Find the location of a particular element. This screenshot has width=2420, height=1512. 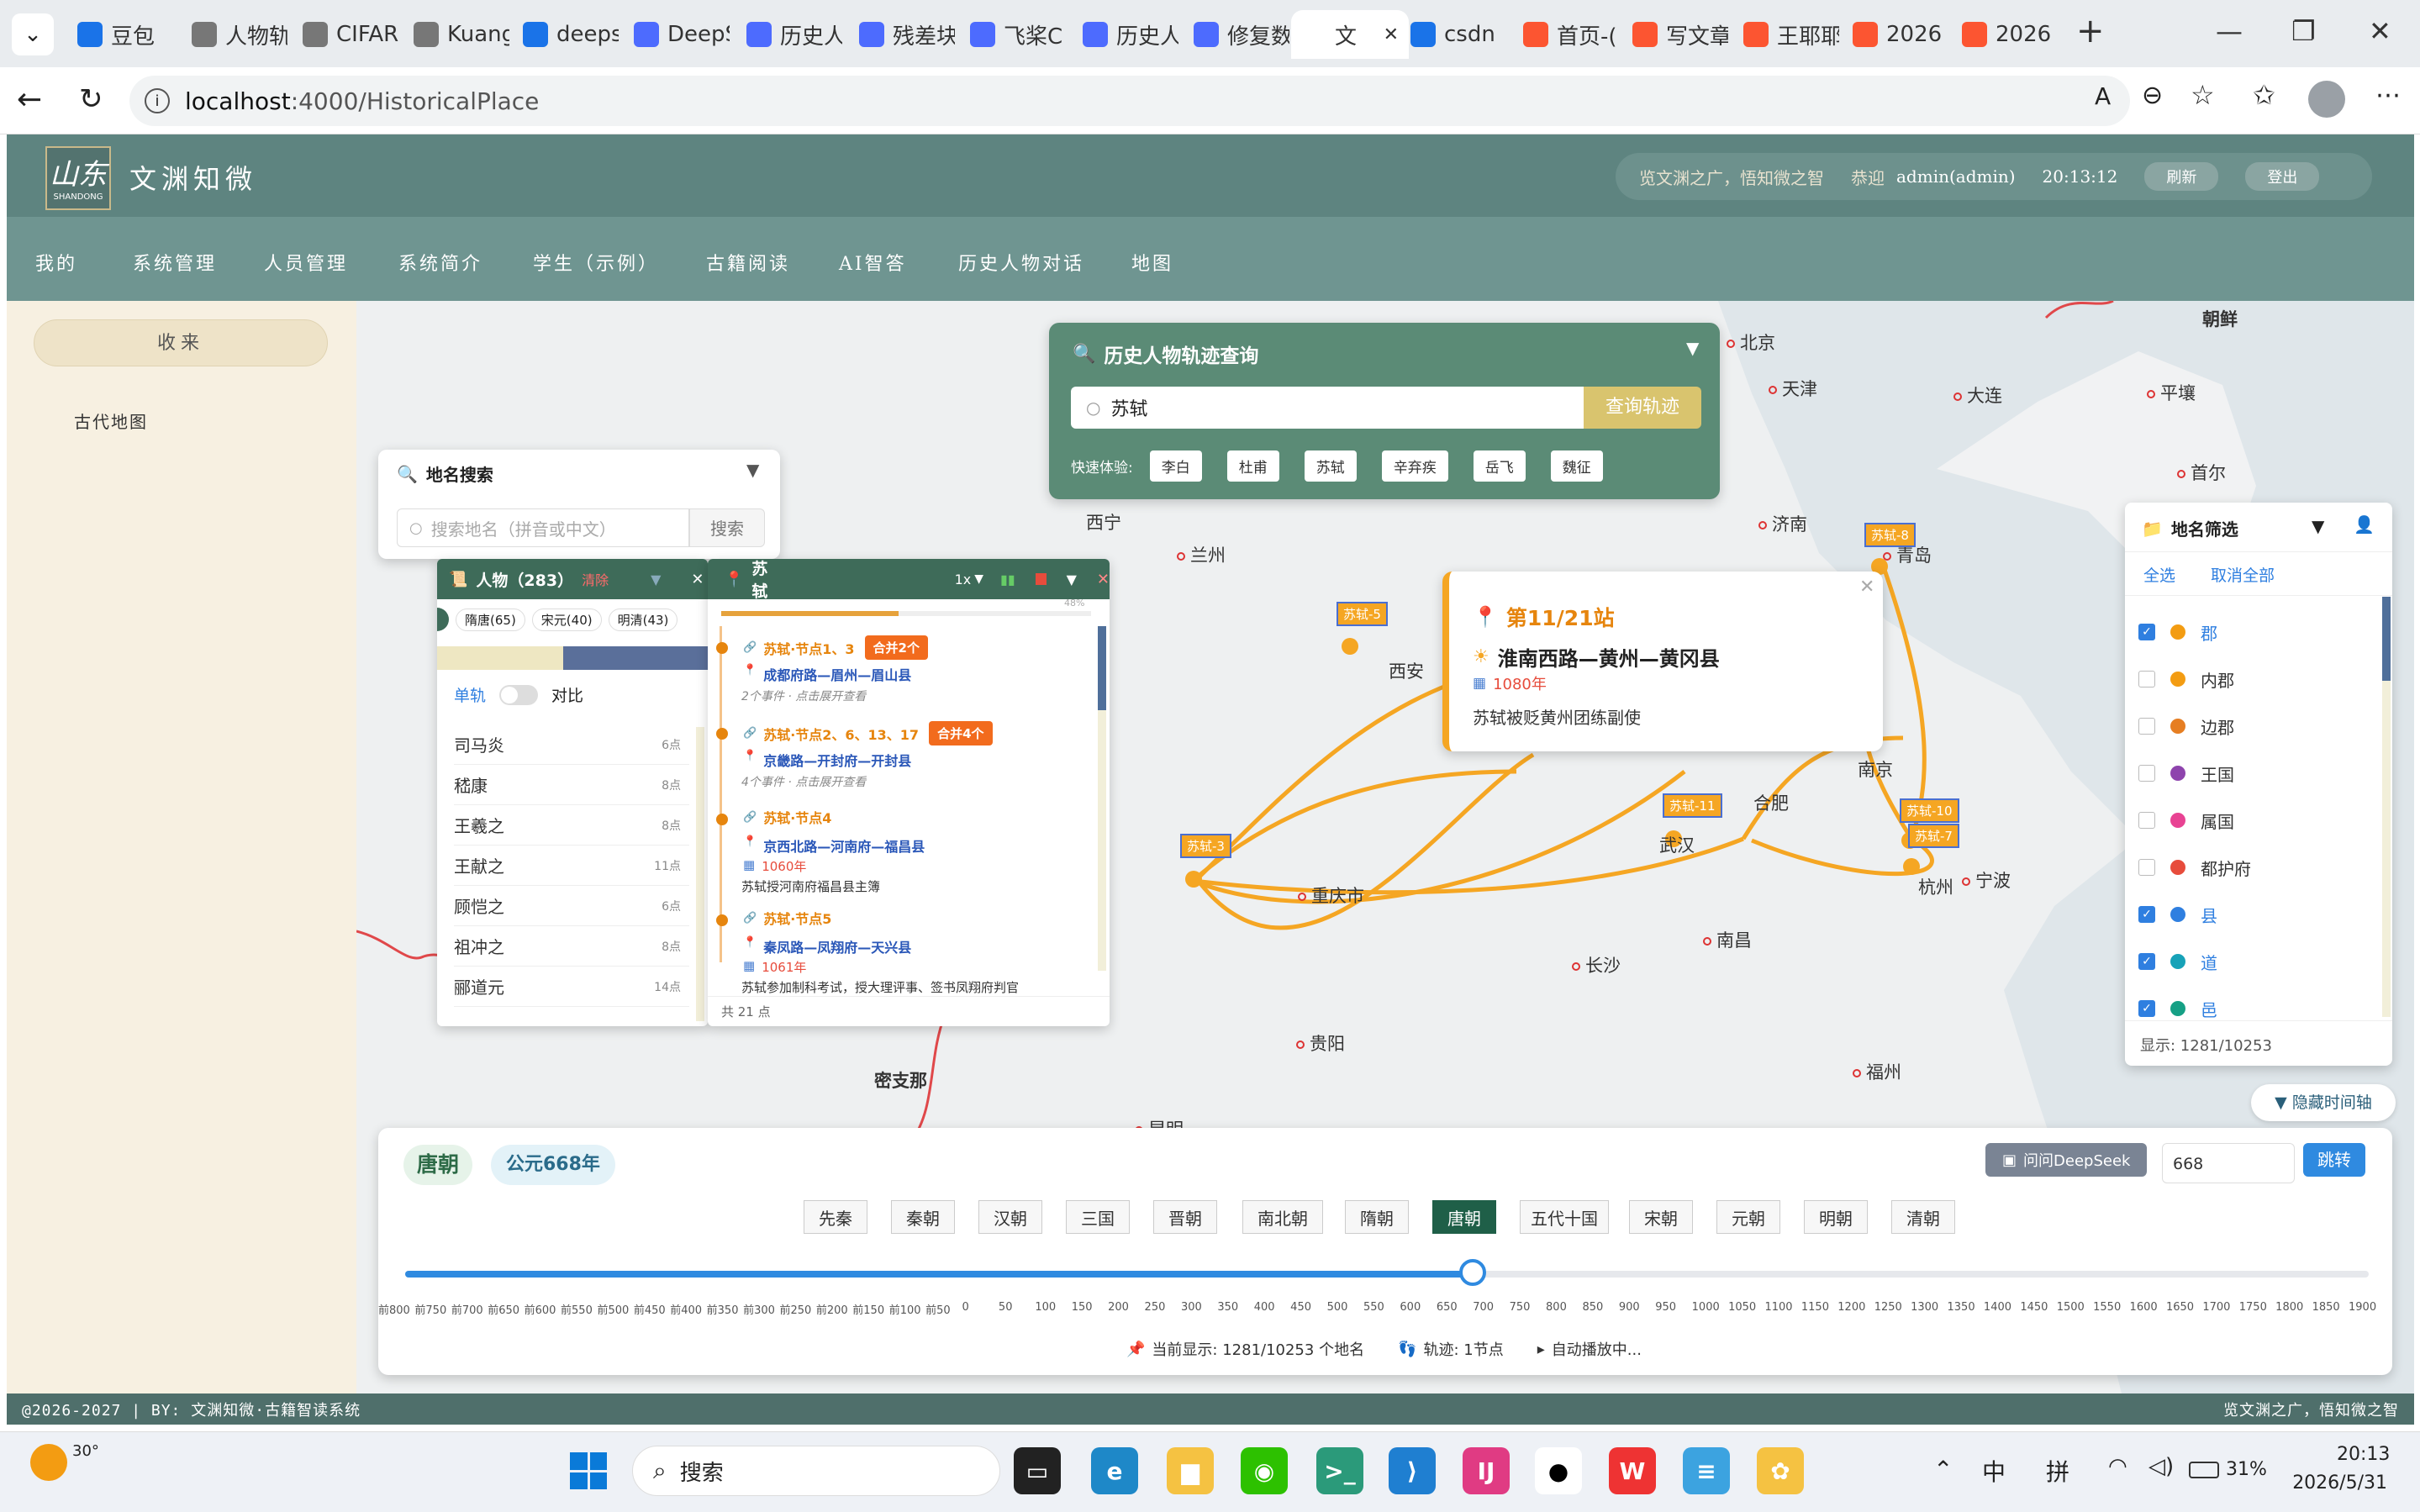

dynasty-chip: 宋元(40) is located at coordinates (566, 619).